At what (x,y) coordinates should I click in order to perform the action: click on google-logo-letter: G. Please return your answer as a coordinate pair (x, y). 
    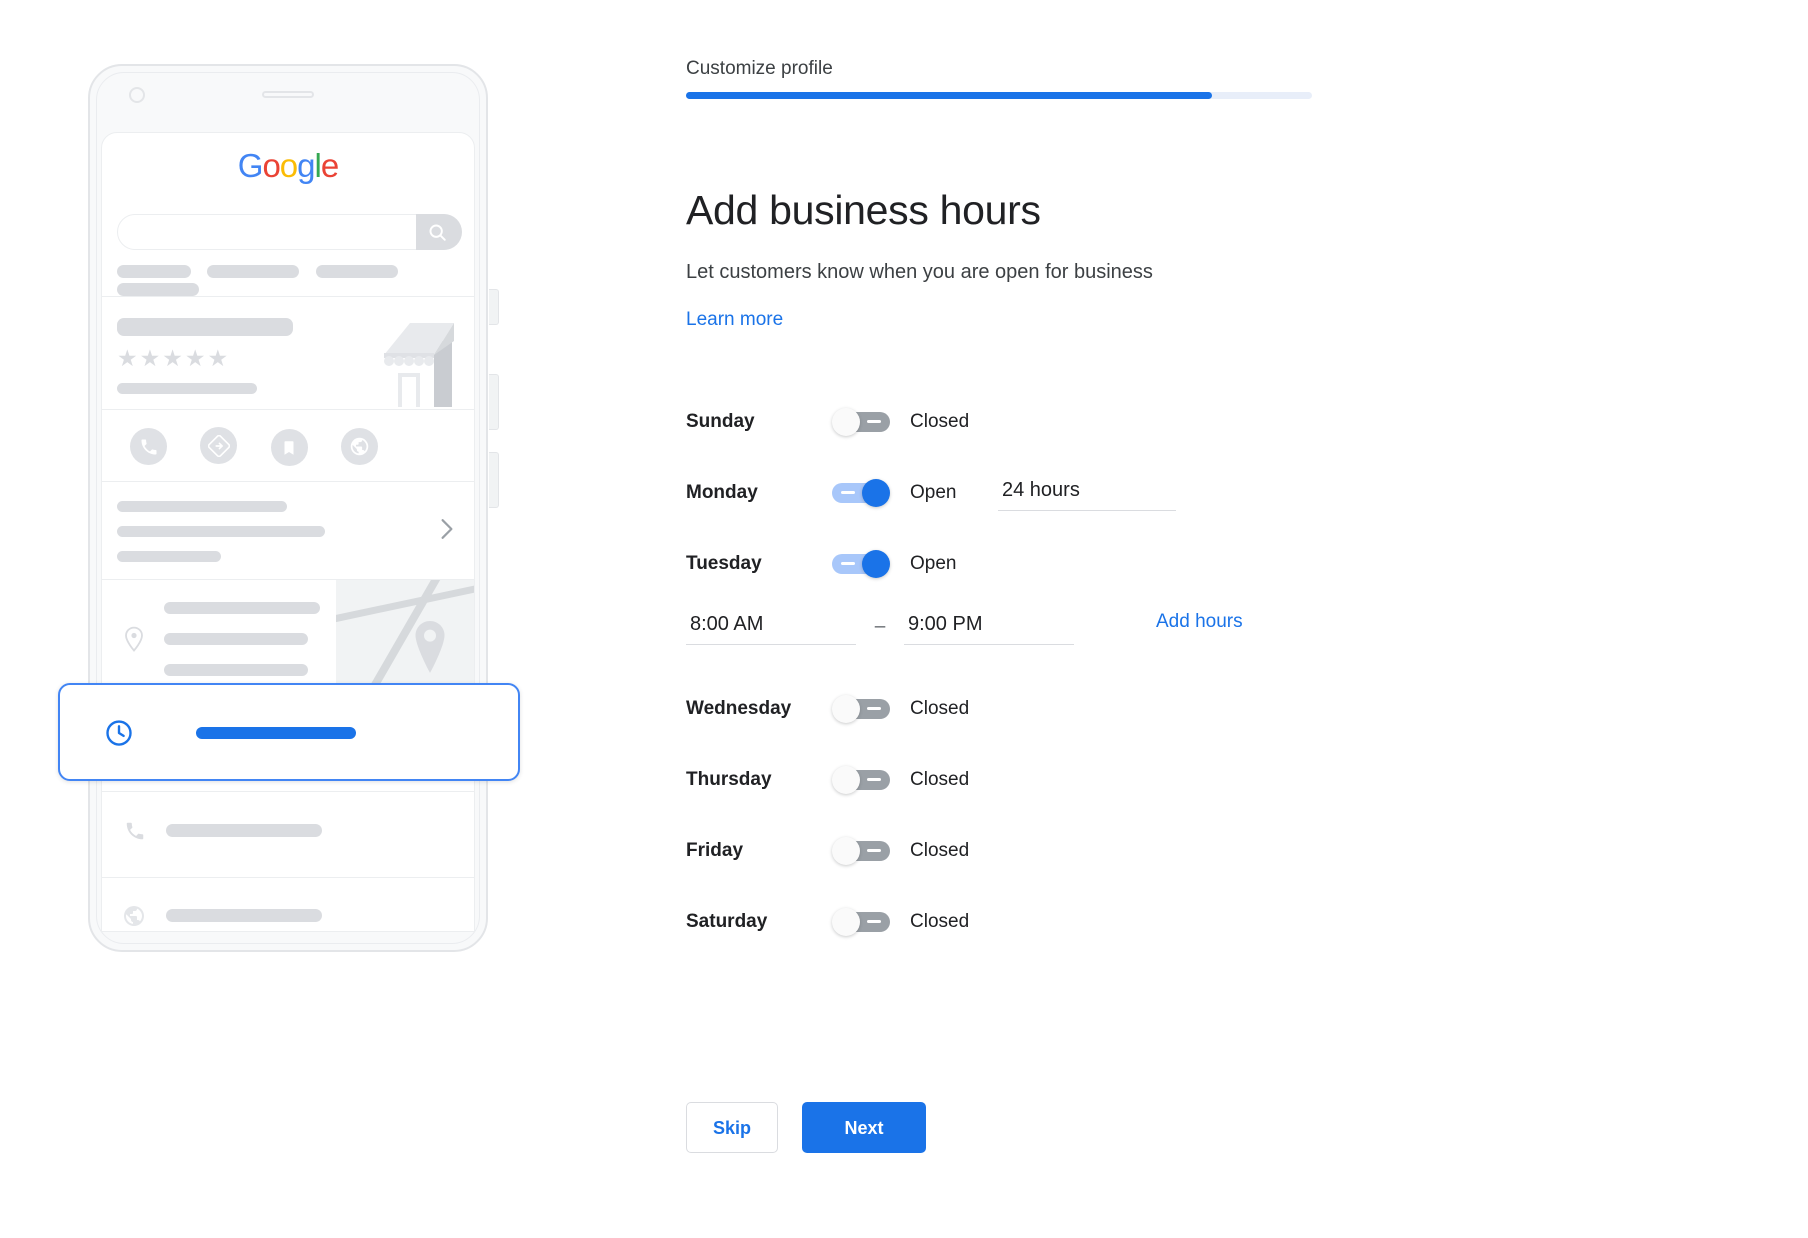
    Looking at the image, I should click on (250, 165).